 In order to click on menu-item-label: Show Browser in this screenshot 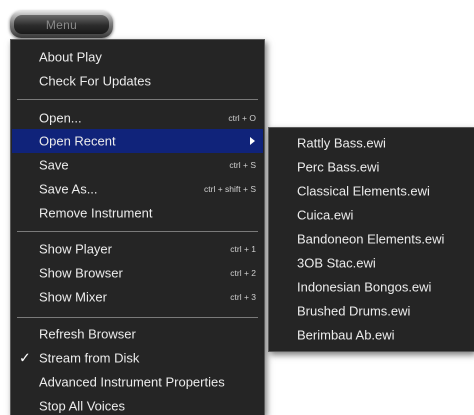, I will do `click(81, 273)`.